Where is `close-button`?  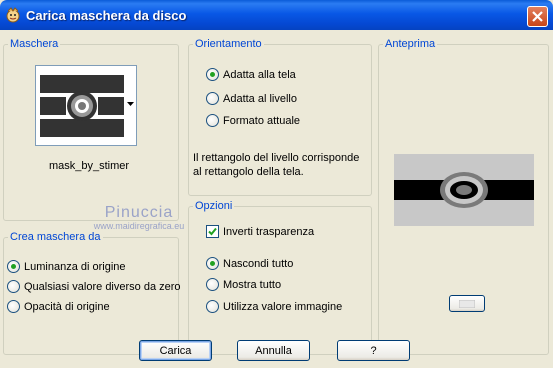 close-button is located at coordinates (537, 16).